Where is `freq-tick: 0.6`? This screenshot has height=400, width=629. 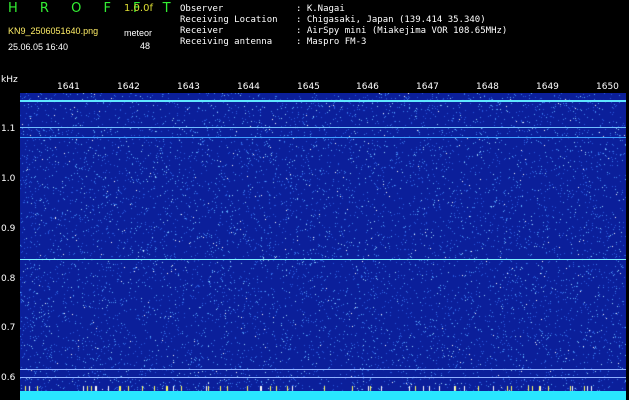
freq-tick: 0.6 is located at coordinates (8, 378).